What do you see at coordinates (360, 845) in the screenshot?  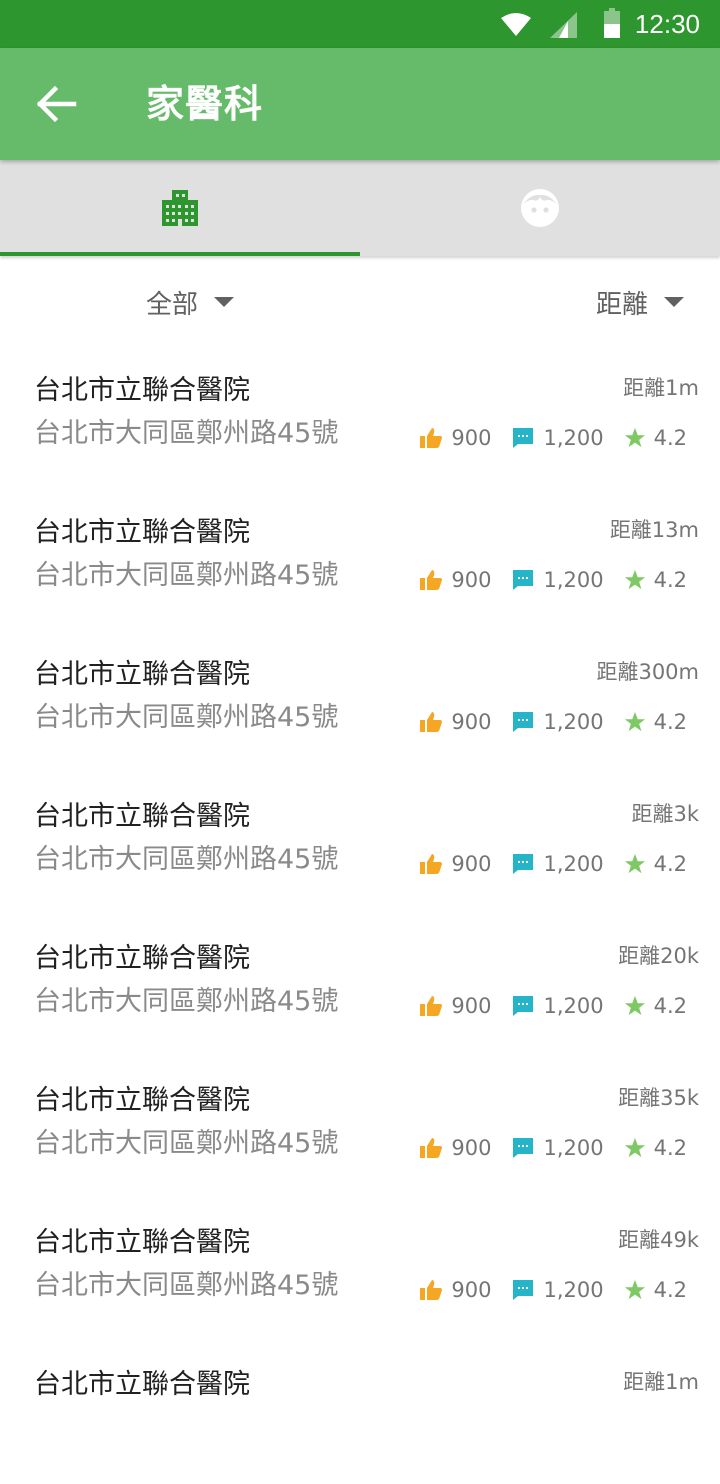 I see `list-item: 台北市立聯合醫院 台北市大同區鄭州路45號 距離3k 900 1,200 4.2` at bounding box center [360, 845].